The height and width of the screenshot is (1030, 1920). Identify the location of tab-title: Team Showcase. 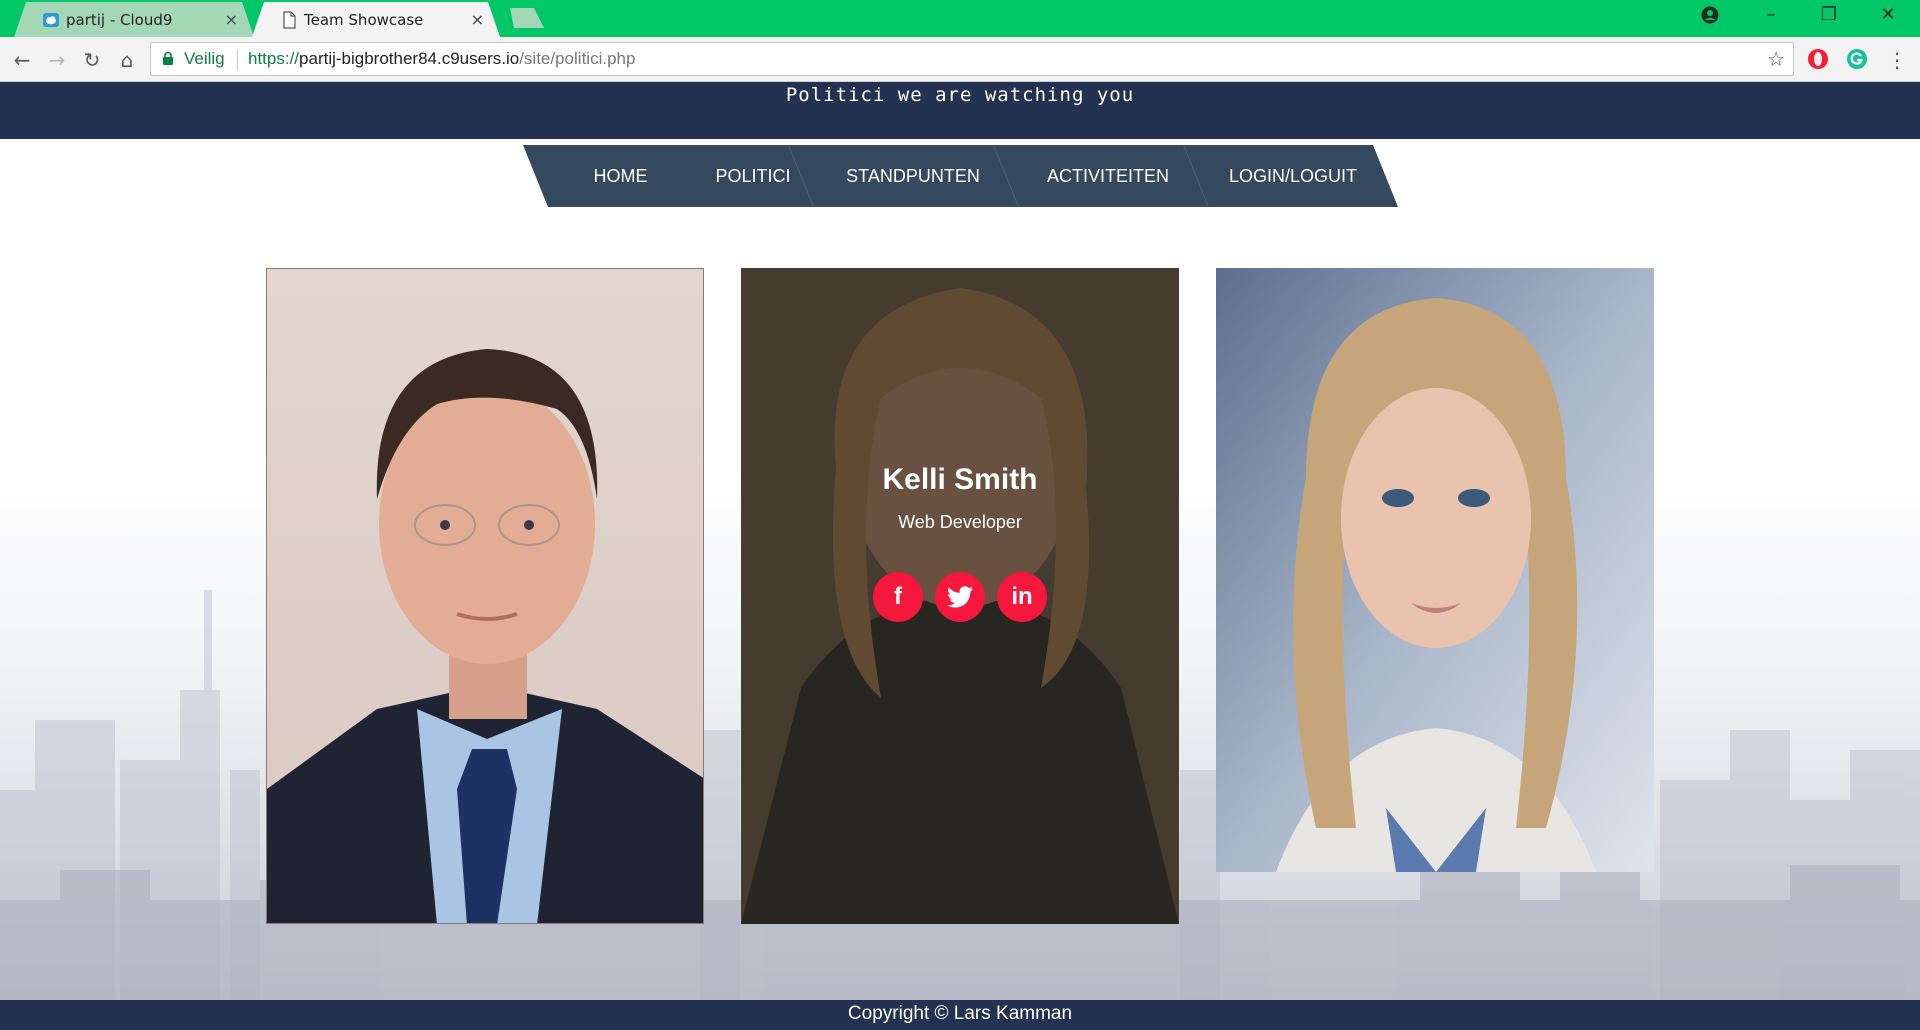
(364, 19).